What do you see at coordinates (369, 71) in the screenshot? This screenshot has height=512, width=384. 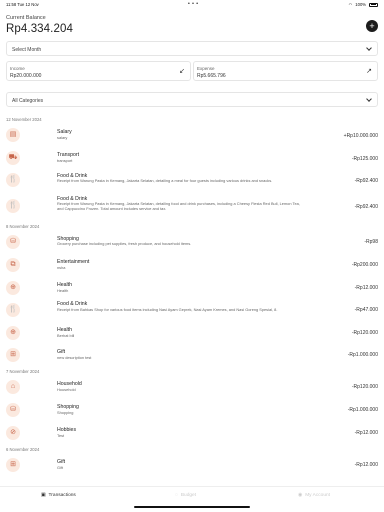 I see `arrow-up-right-icon: ↗` at bounding box center [369, 71].